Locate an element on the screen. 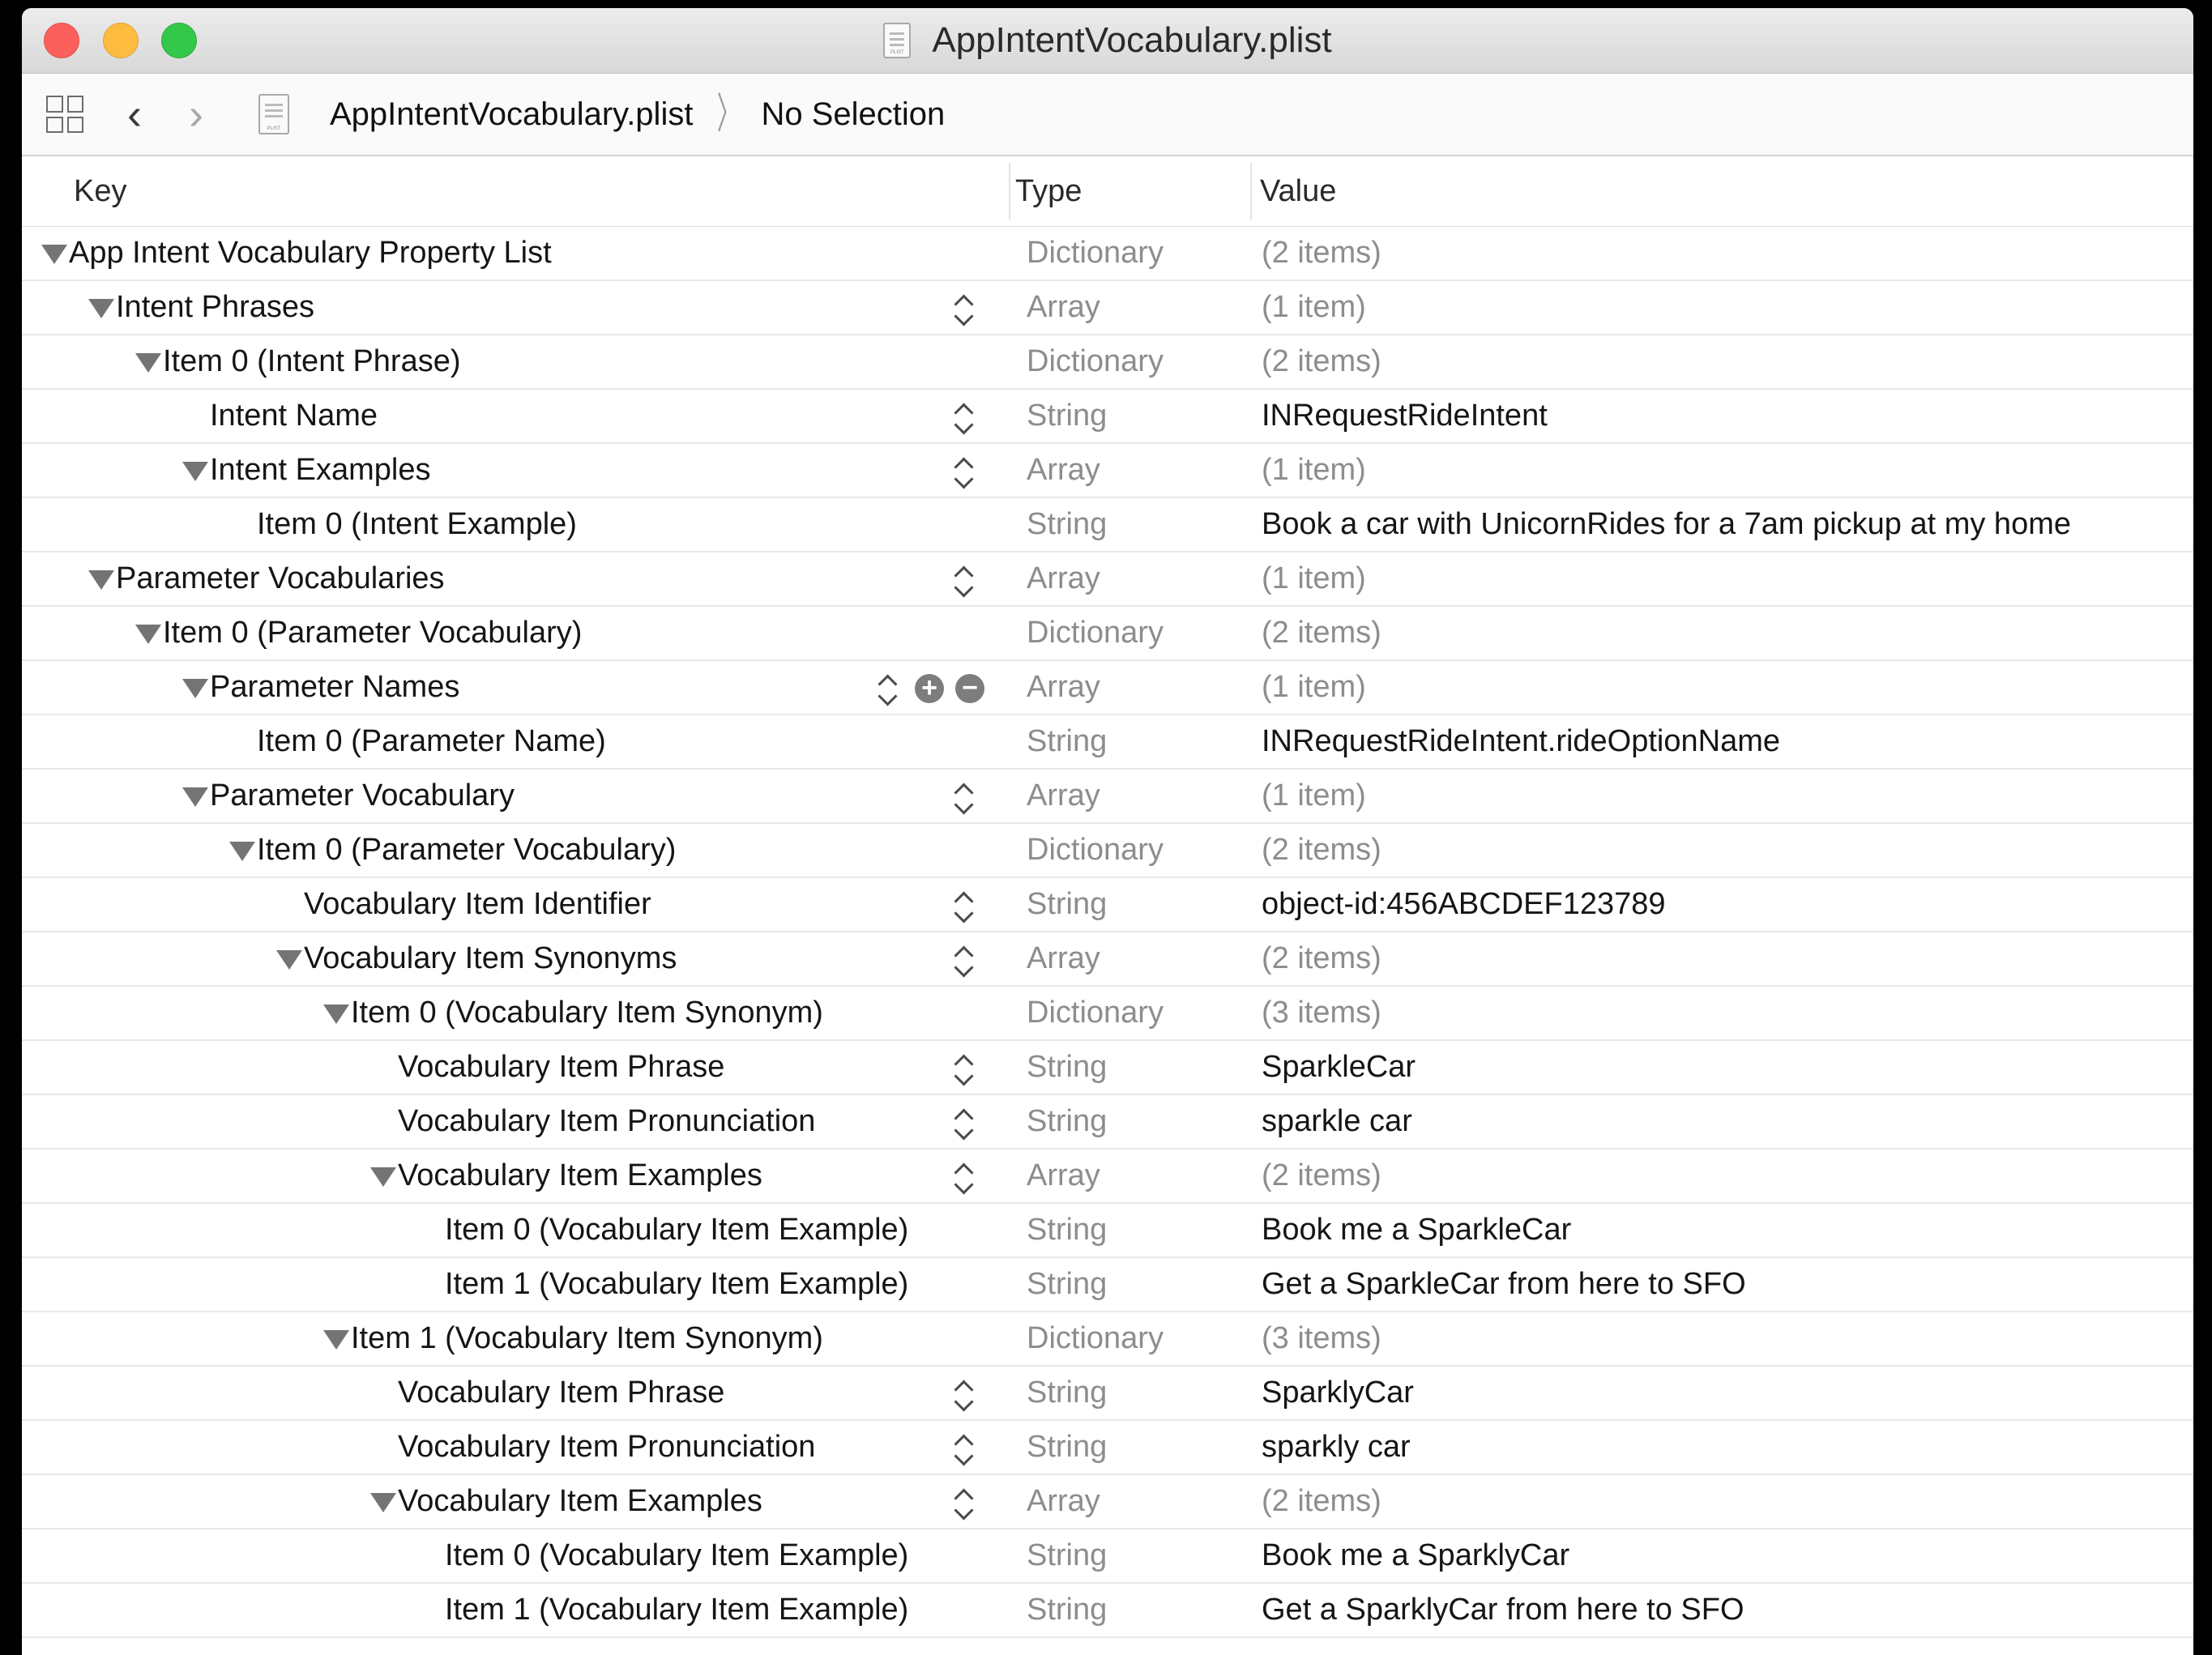  row-key: Item 0 (Parameter Name) is located at coordinates (431, 741).